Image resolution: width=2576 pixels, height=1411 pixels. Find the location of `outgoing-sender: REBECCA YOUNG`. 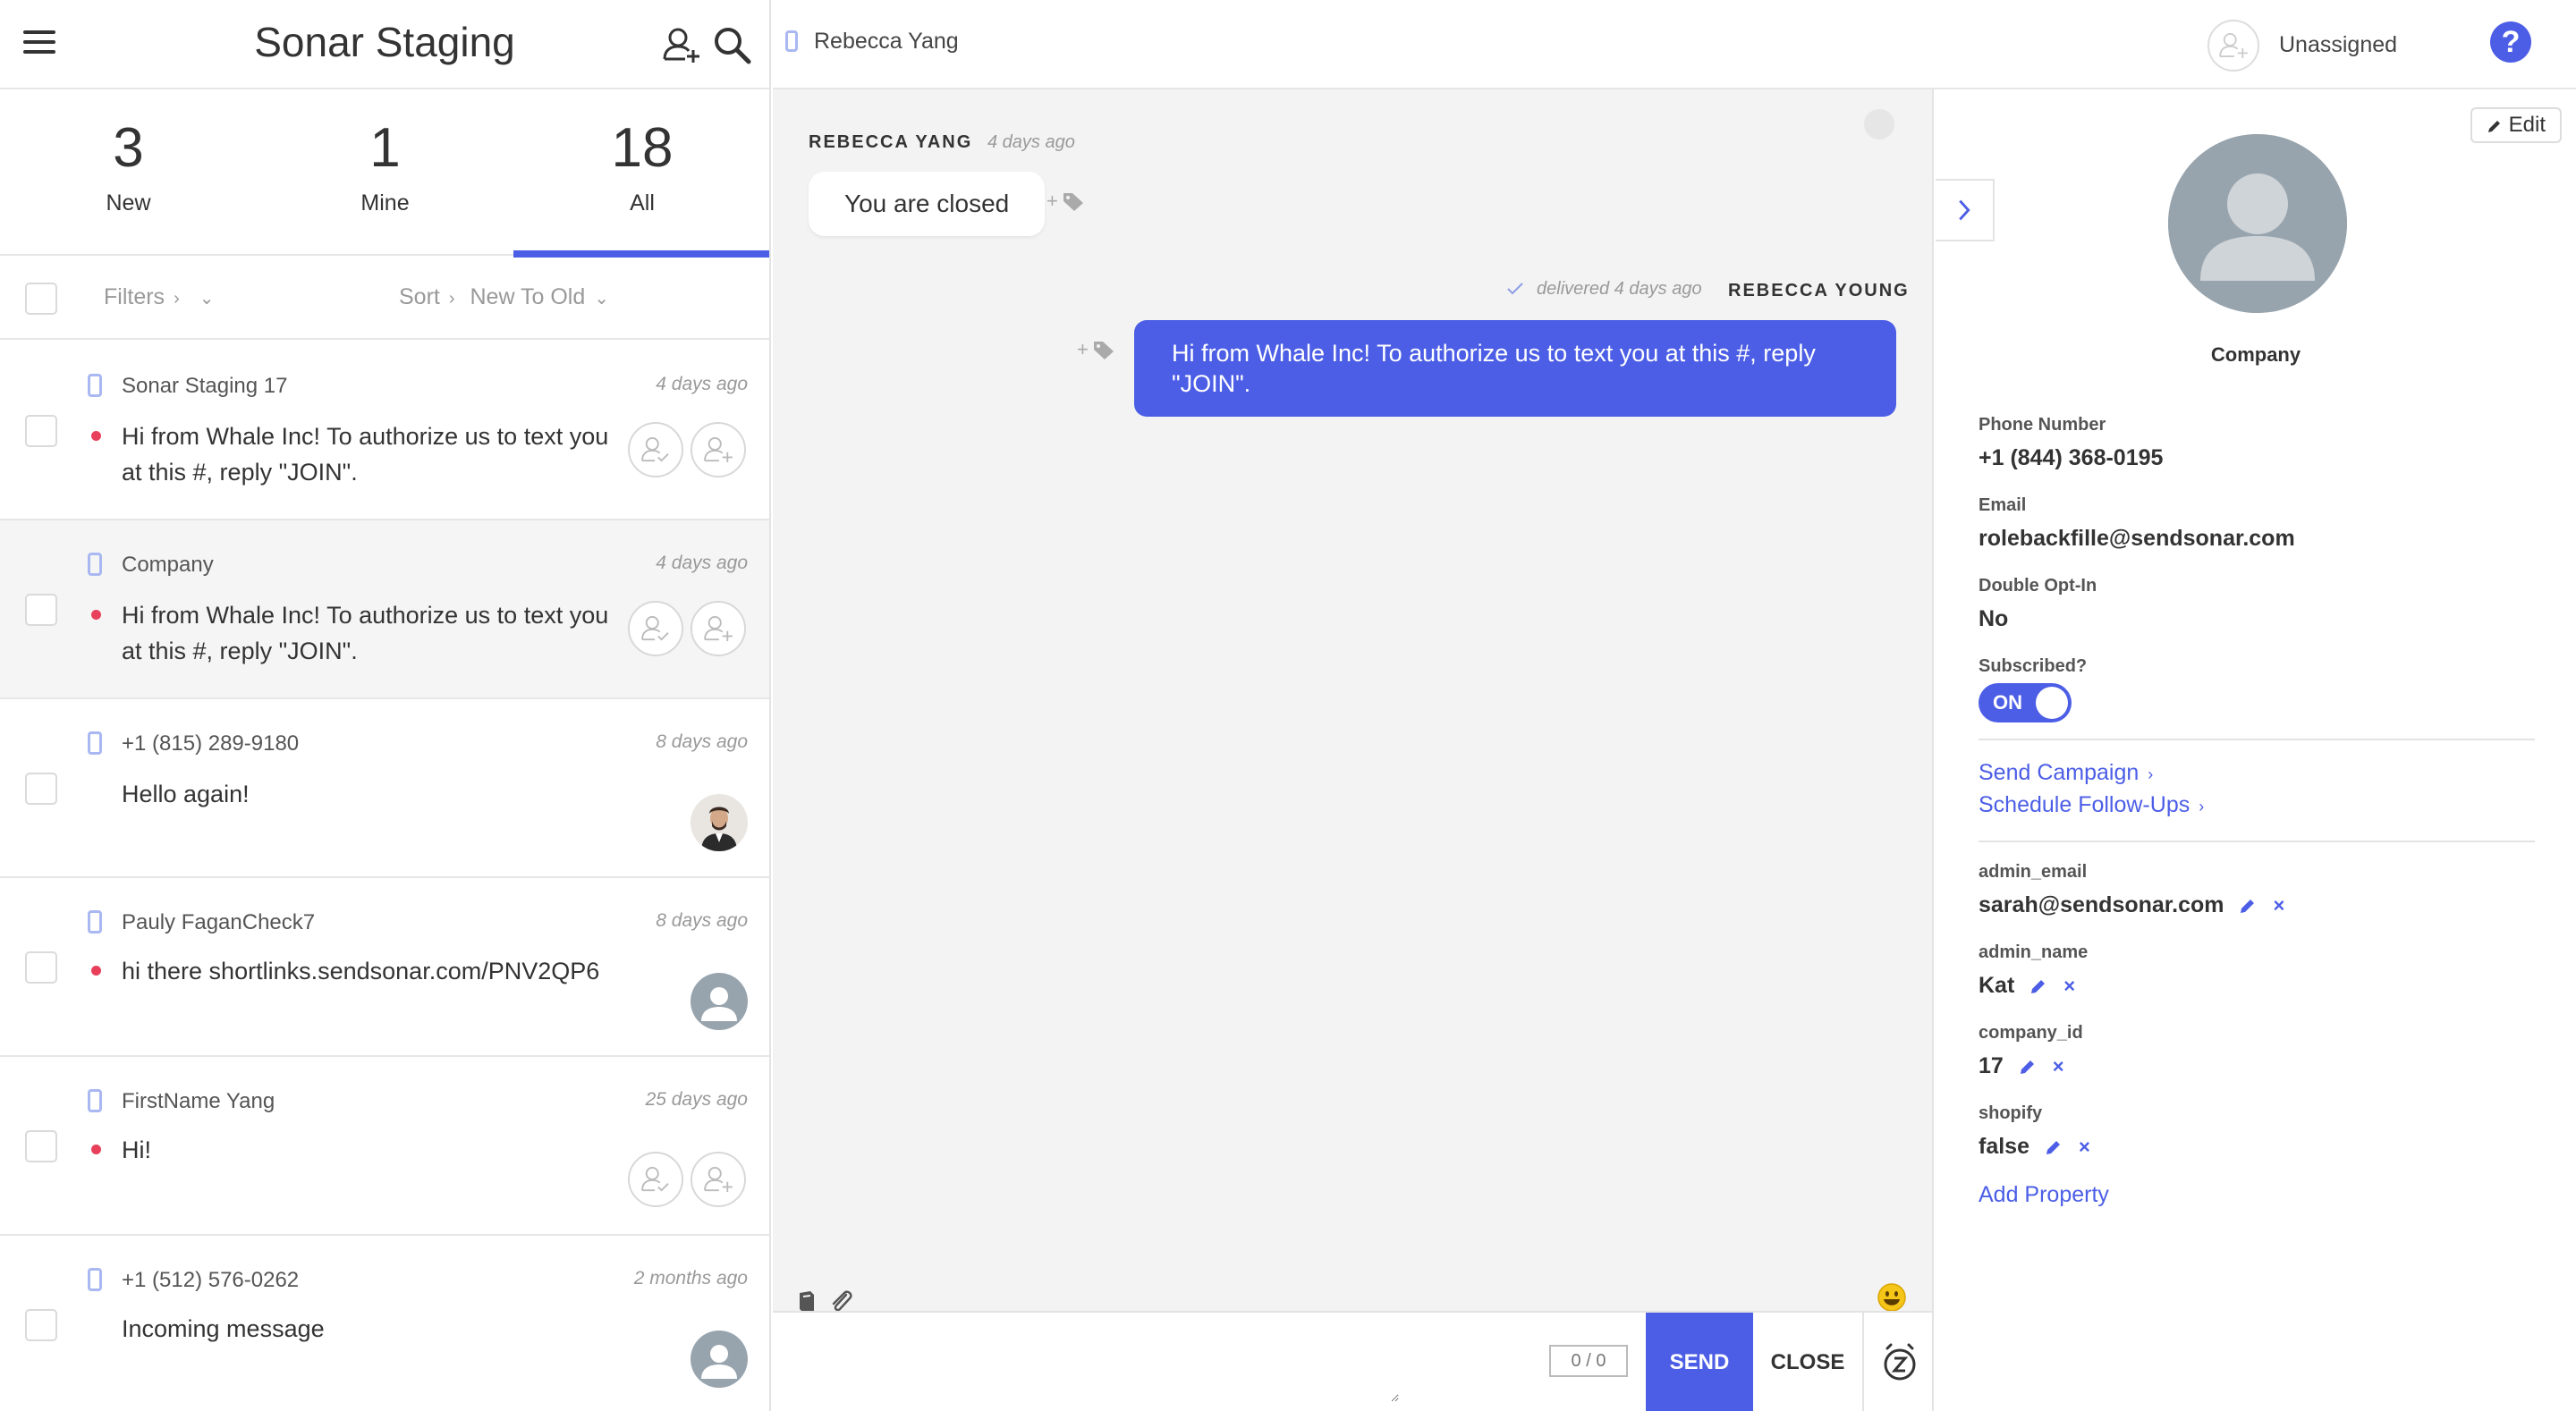

outgoing-sender: REBECCA YOUNG is located at coordinates (1819, 290).